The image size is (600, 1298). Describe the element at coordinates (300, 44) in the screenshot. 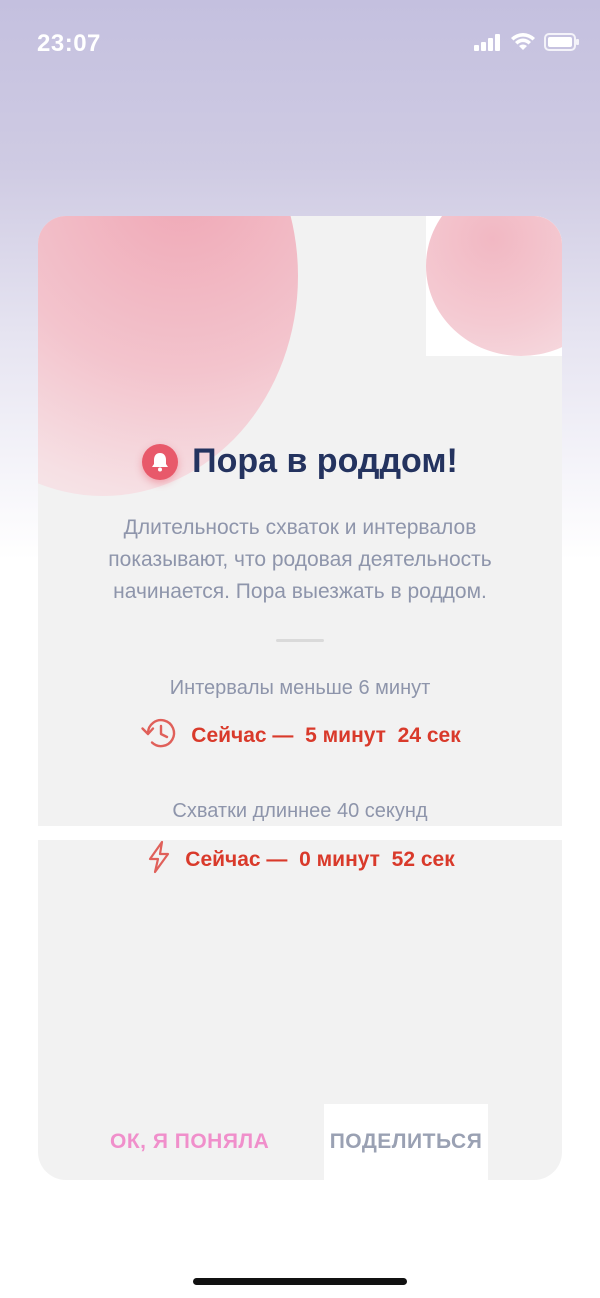

I see `status-bar: 23:07` at that location.